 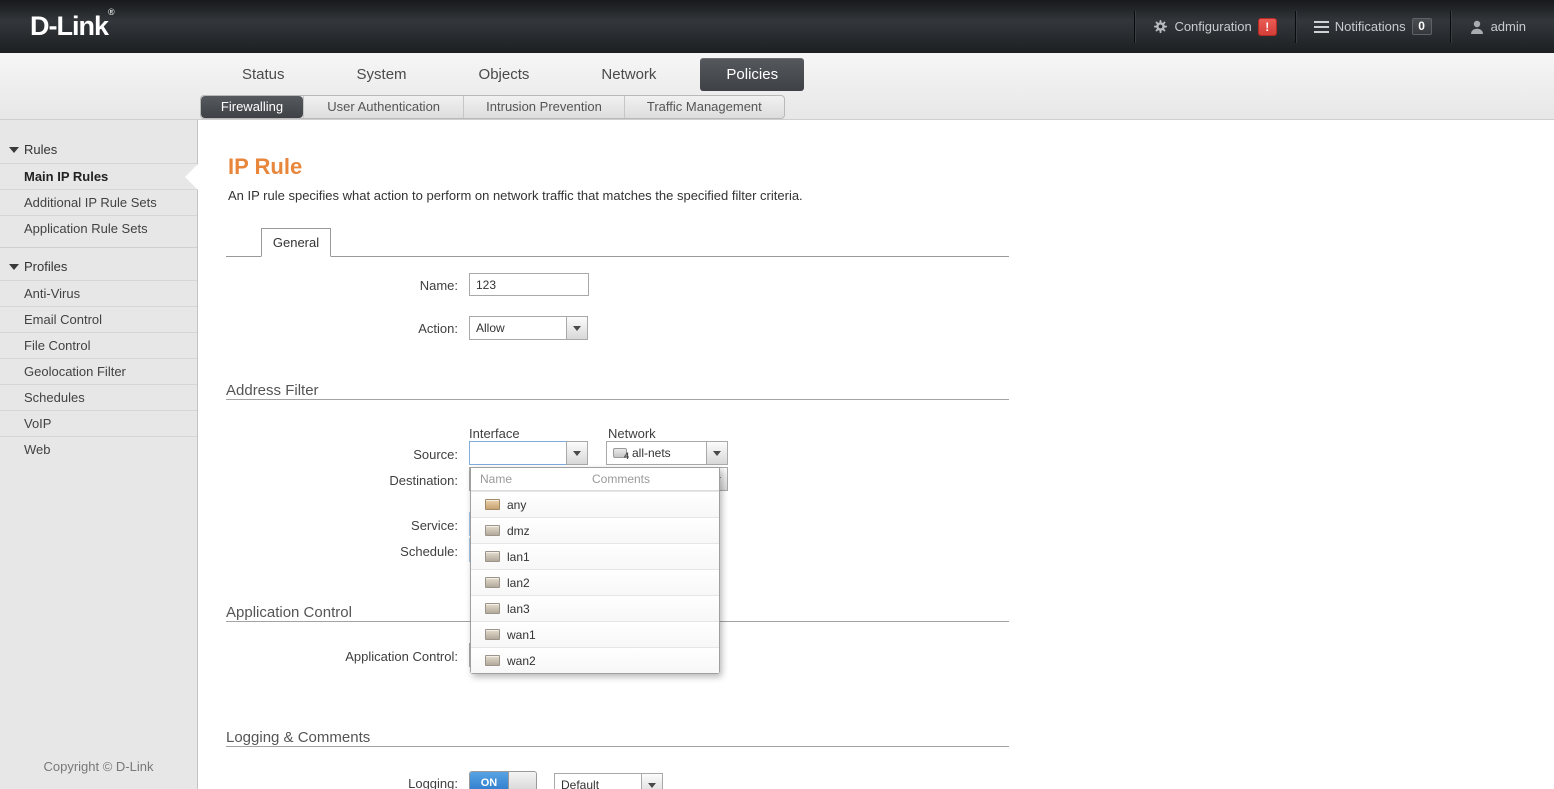 What do you see at coordinates (595, 608) in the screenshot?
I see `dropdown-item-lan3: lan3` at bounding box center [595, 608].